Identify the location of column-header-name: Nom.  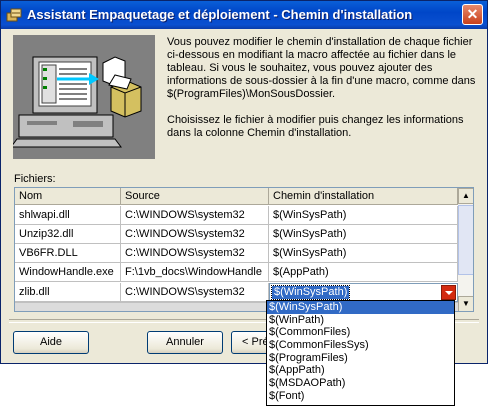
(68, 196).